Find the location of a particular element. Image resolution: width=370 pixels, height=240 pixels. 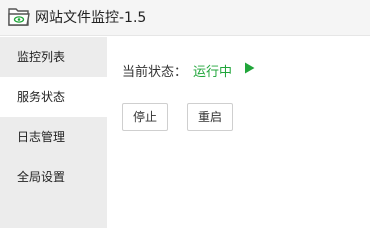

status-row: 当前状态： 运行中 is located at coordinates (188, 72).